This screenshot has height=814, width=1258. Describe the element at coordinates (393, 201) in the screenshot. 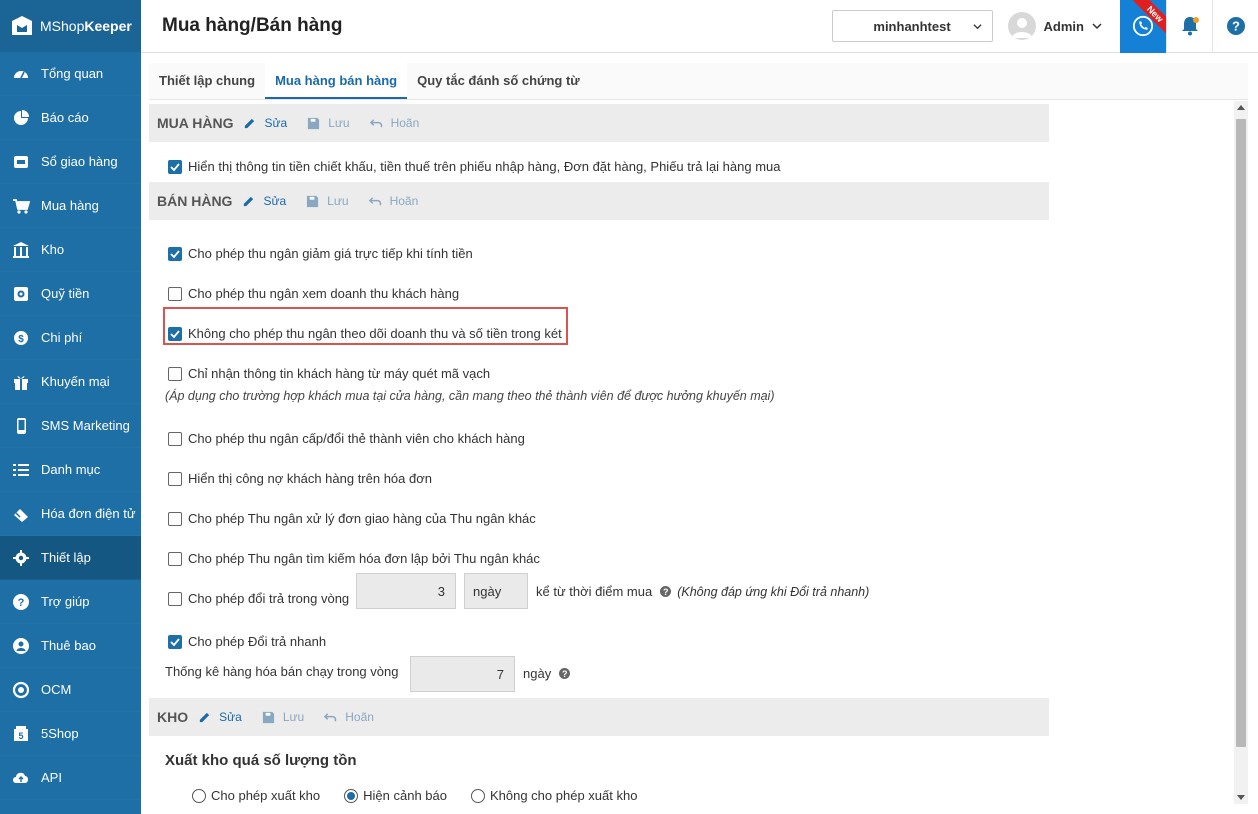

I see `sales-undo-button: Hoãn` at that location.